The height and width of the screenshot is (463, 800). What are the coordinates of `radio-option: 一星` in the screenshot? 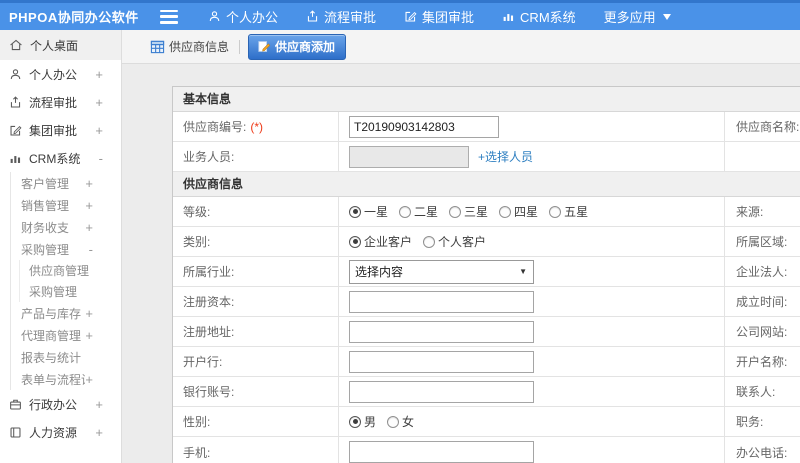 It's located at (368, 211).